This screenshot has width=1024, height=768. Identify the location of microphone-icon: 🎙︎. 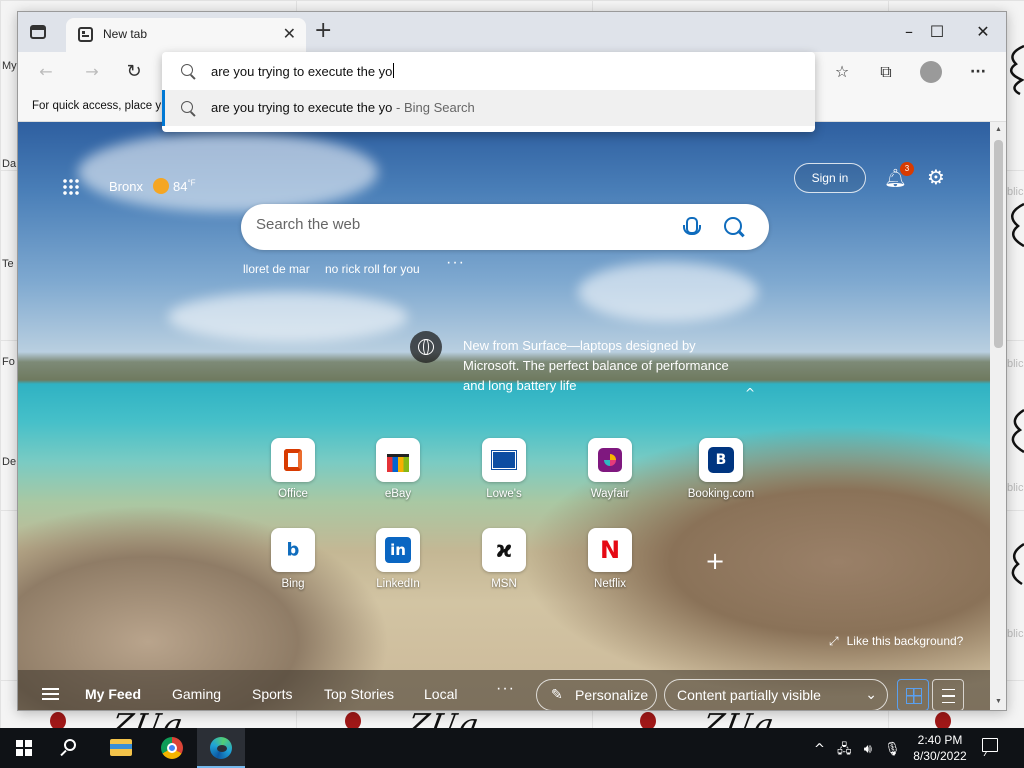
(892, 749).